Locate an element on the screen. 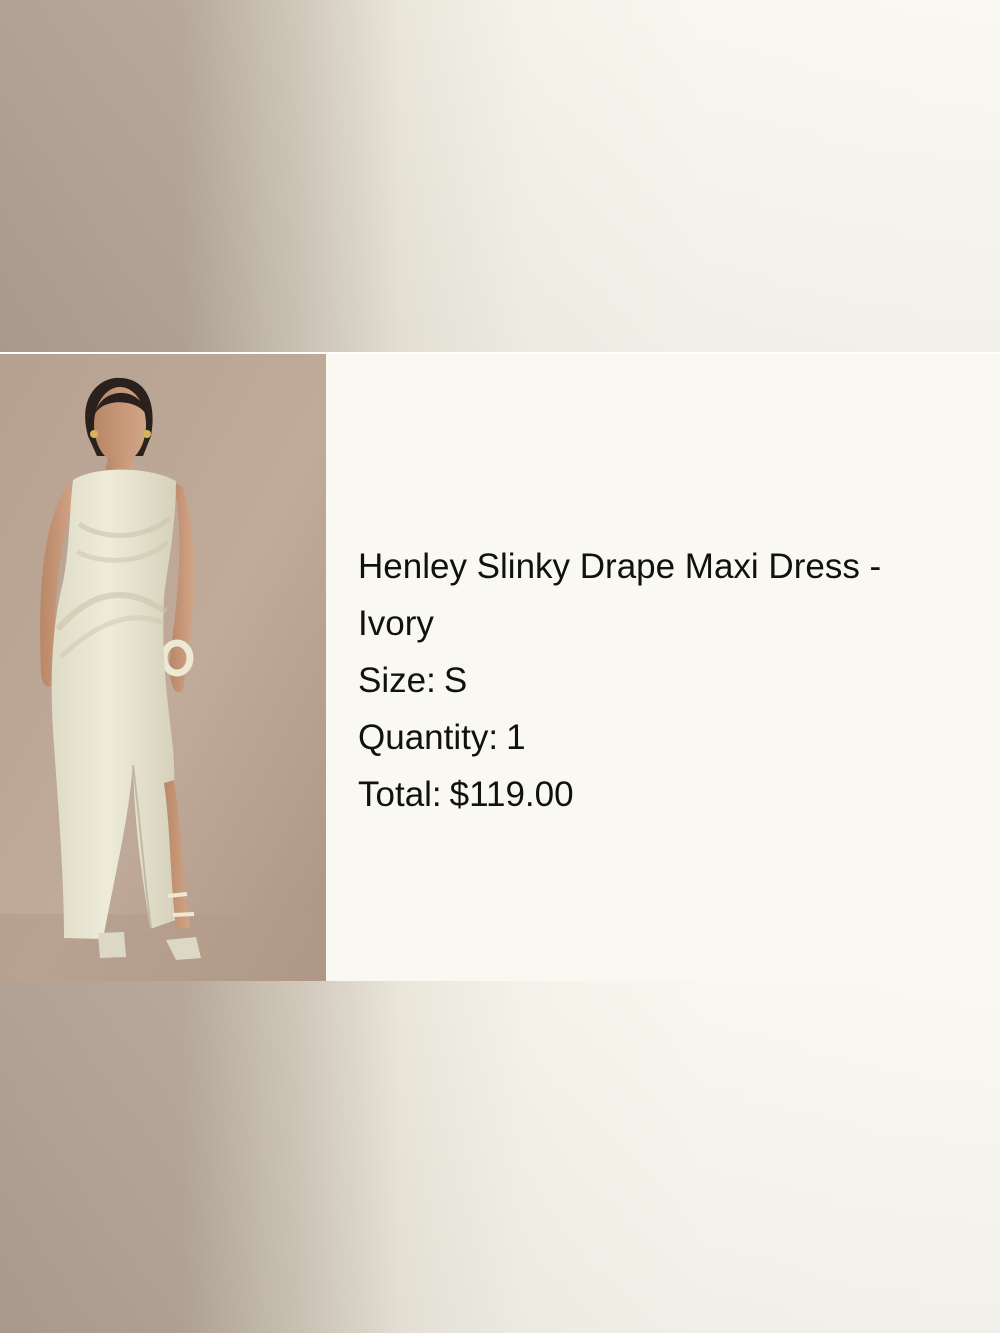 The width and height of the screenshot is (1000, 1333). size-value: S is located at coordinates (455, 680).